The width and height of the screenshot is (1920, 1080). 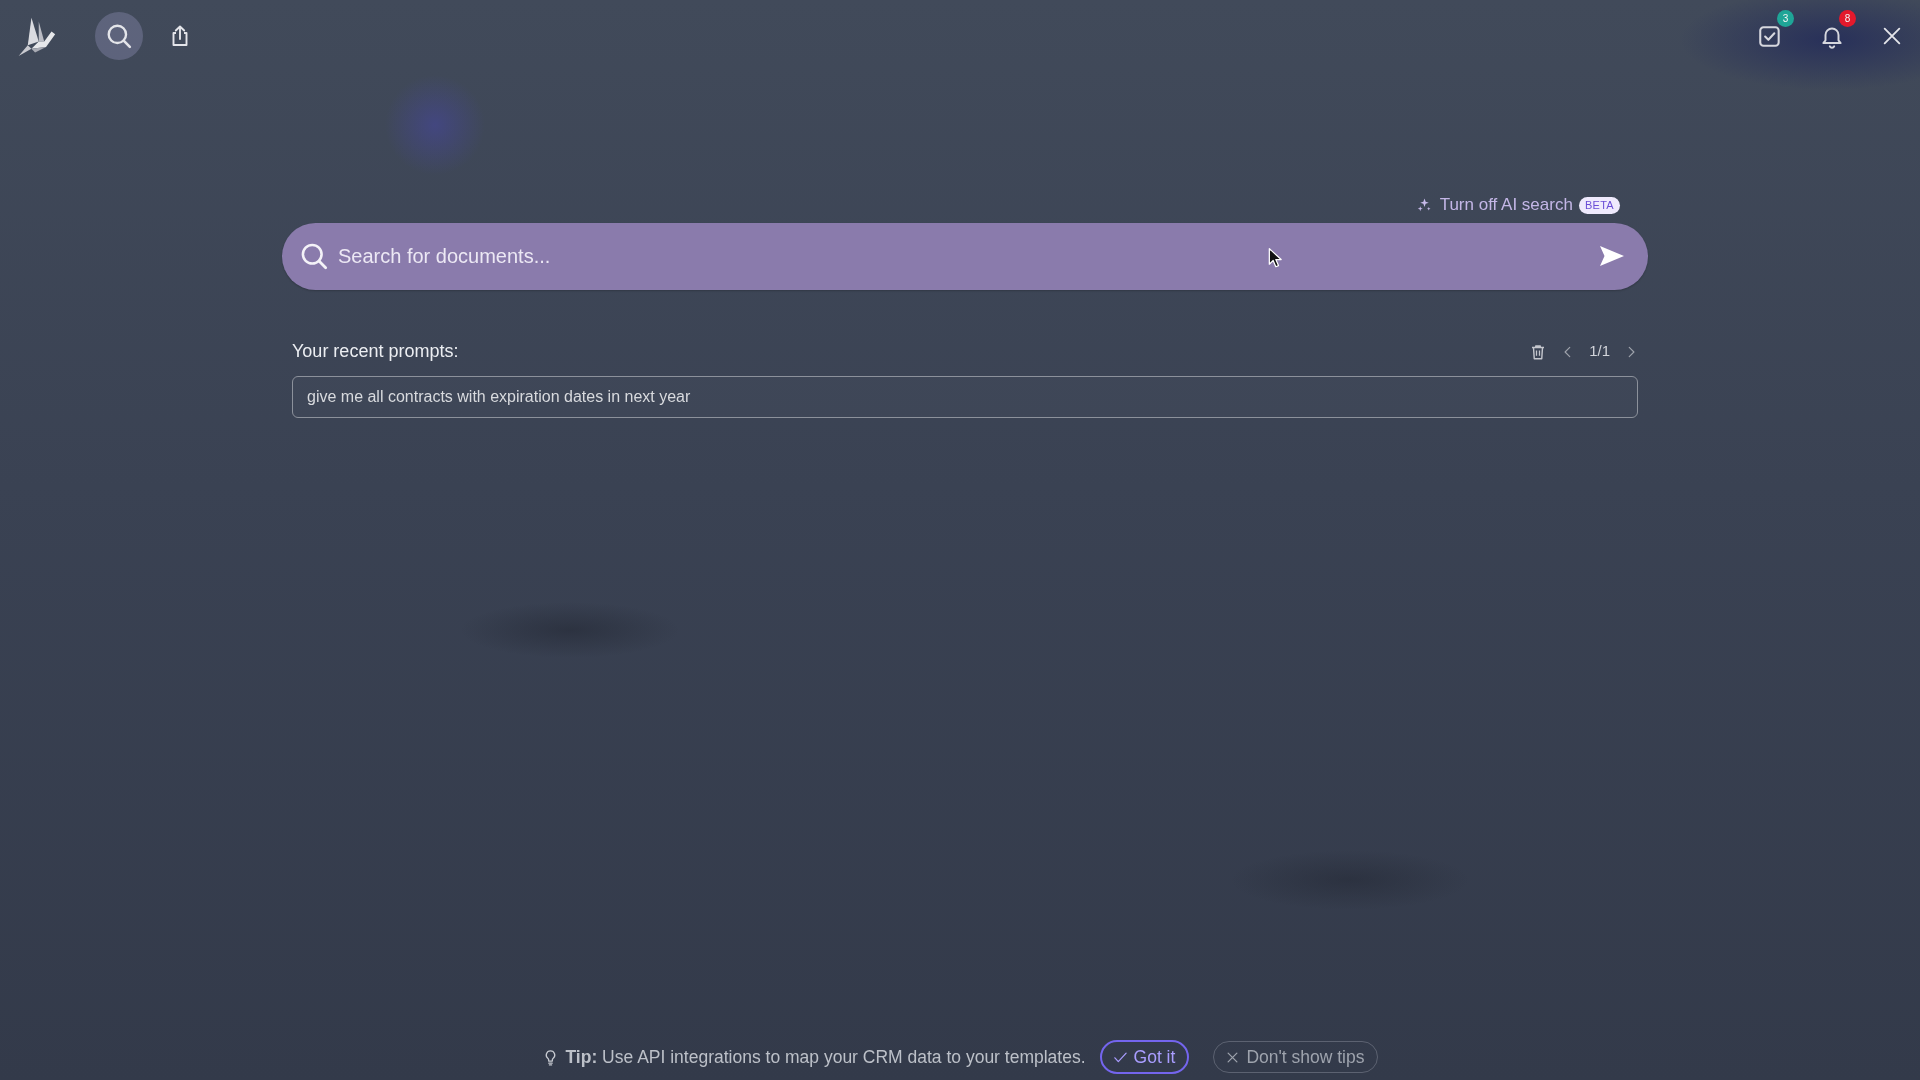 I want to click on count-badge: 3, so click(x=1785, y=18).